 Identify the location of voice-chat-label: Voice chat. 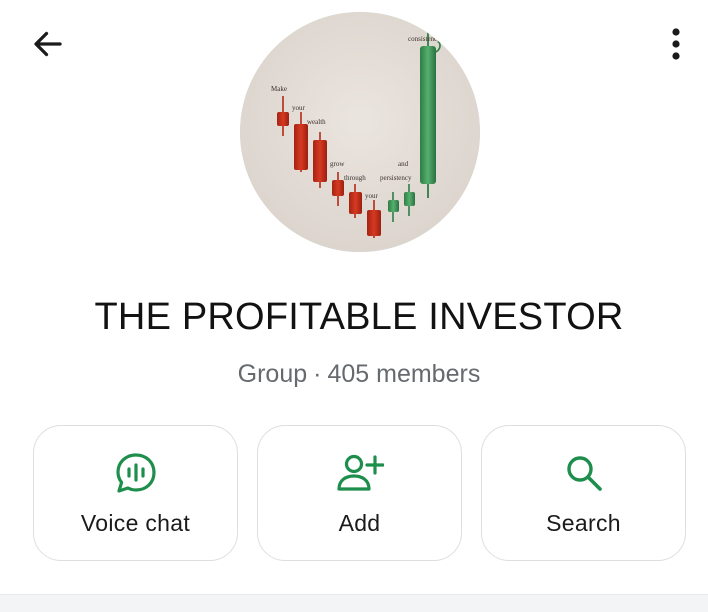
(135, 523).